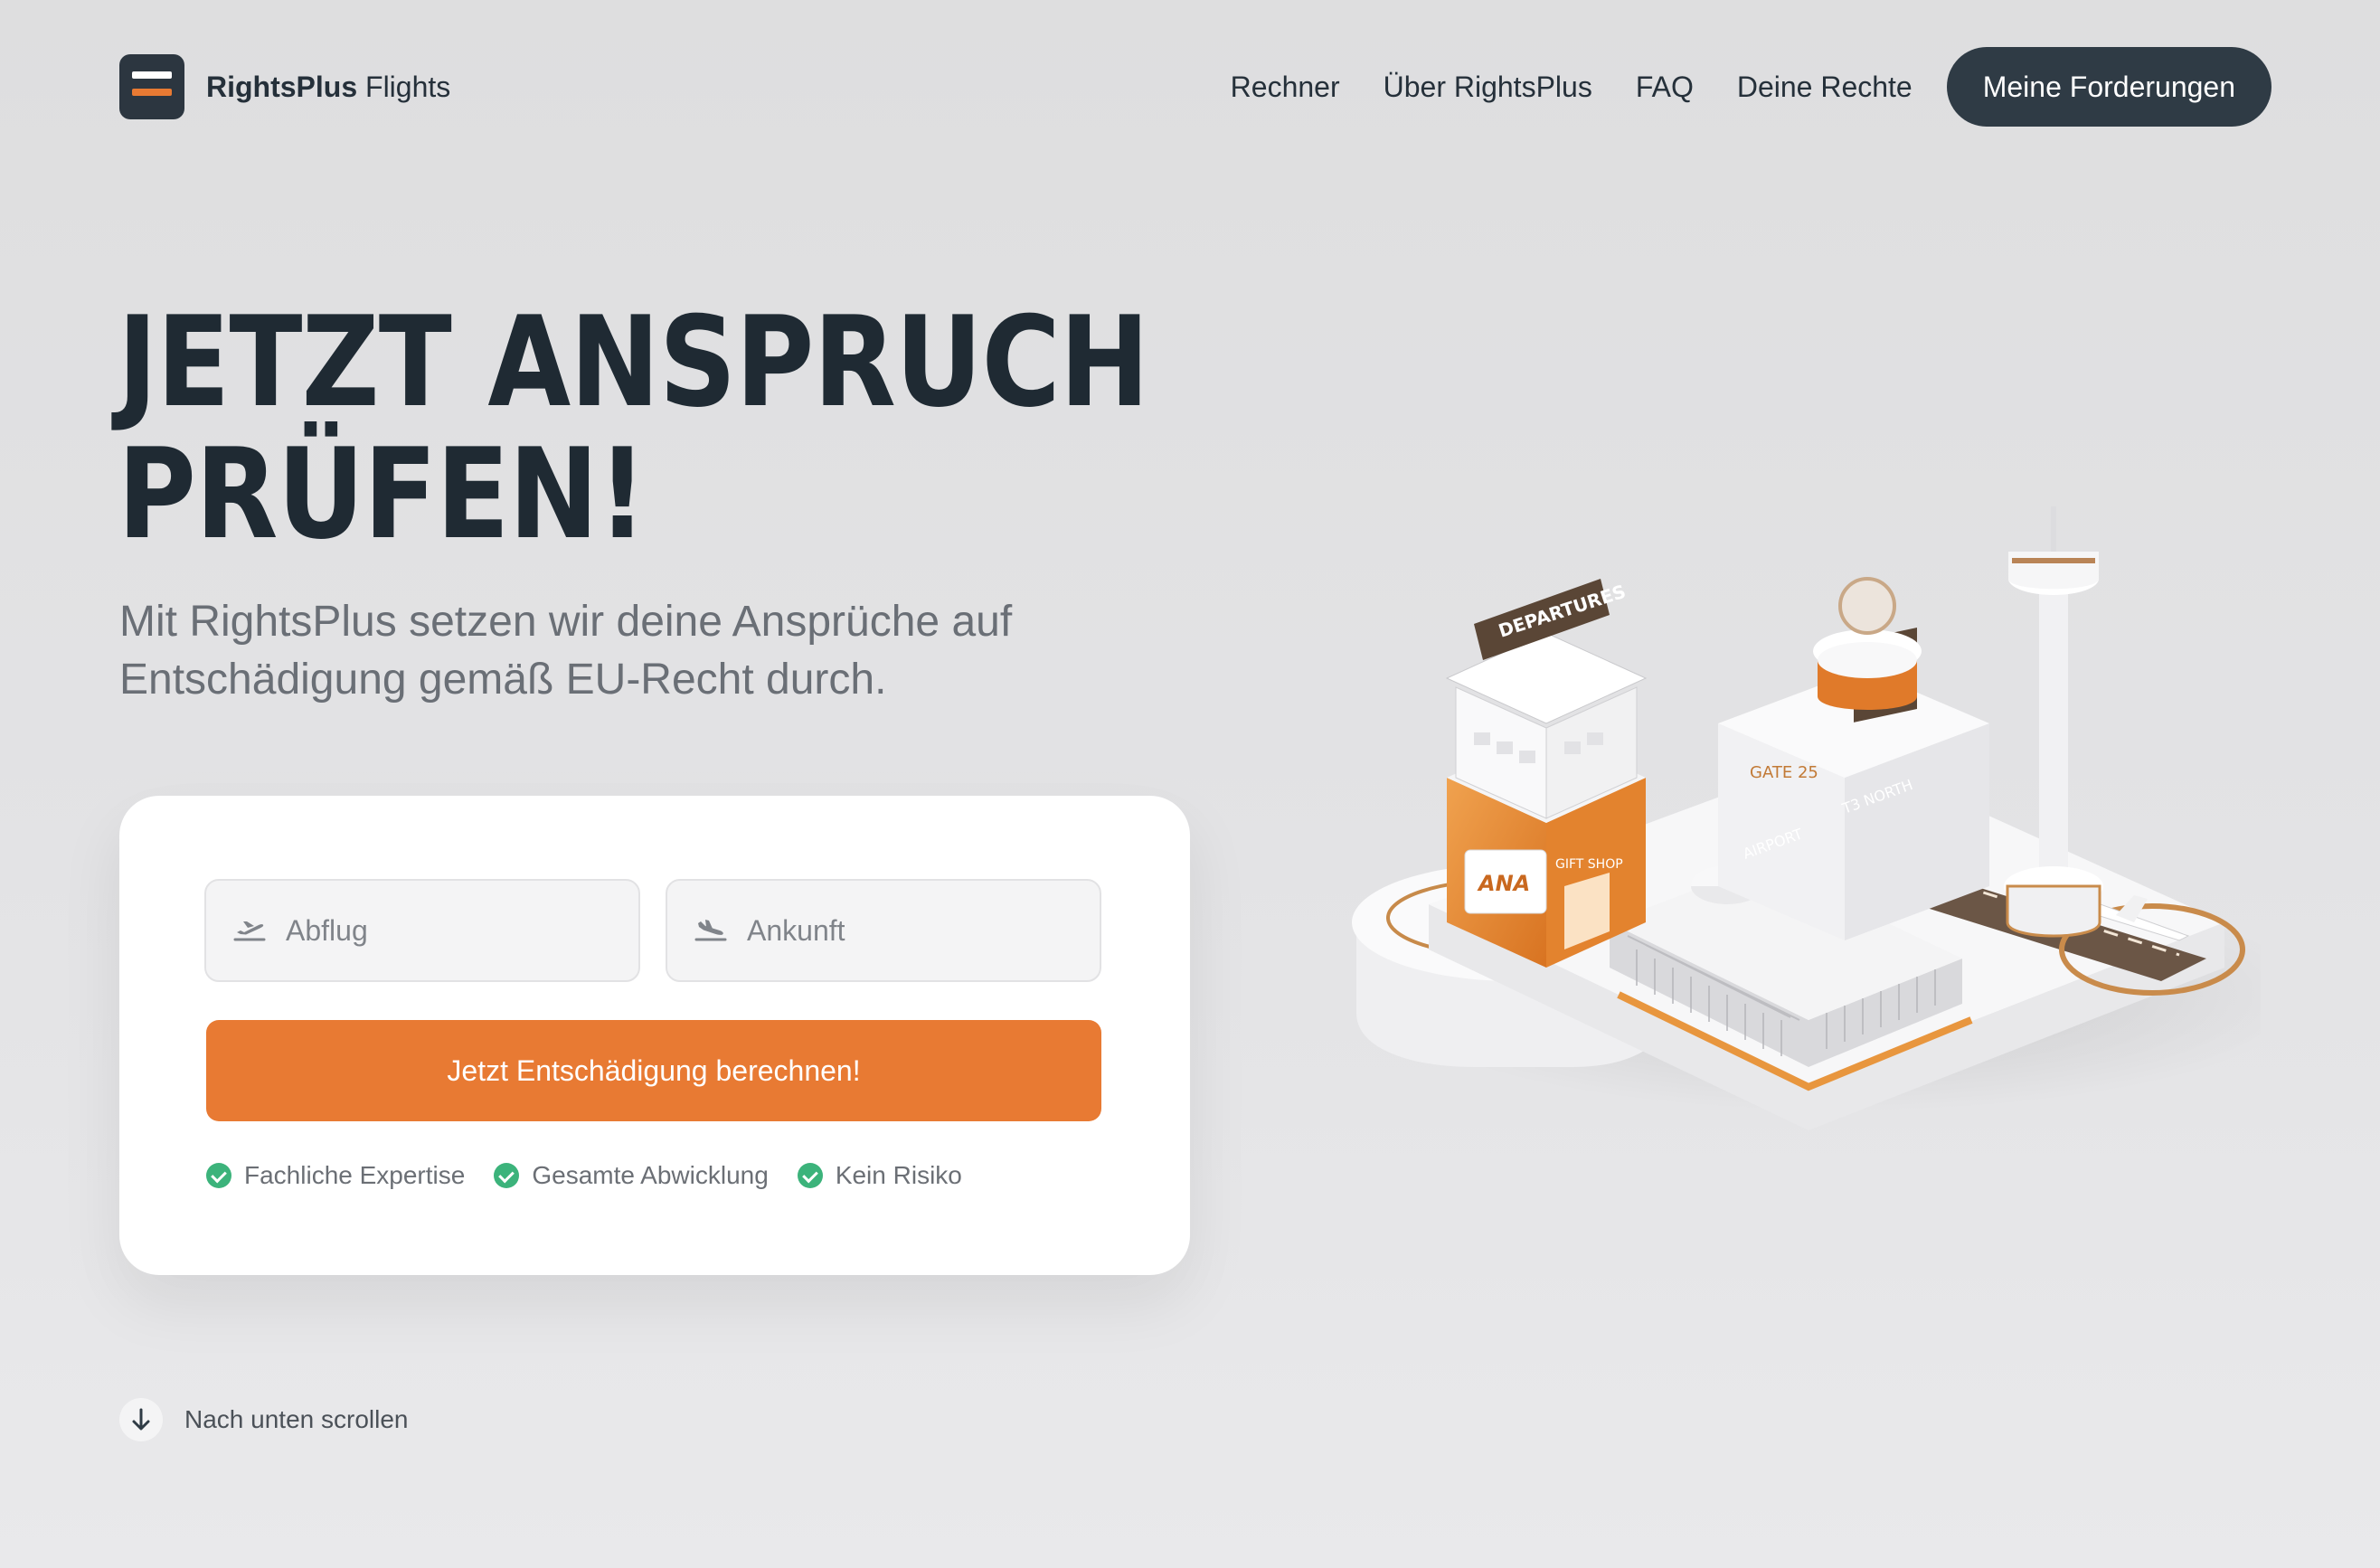  I want to click on brand-name-bold: RightsPlus, so click(282, 86).